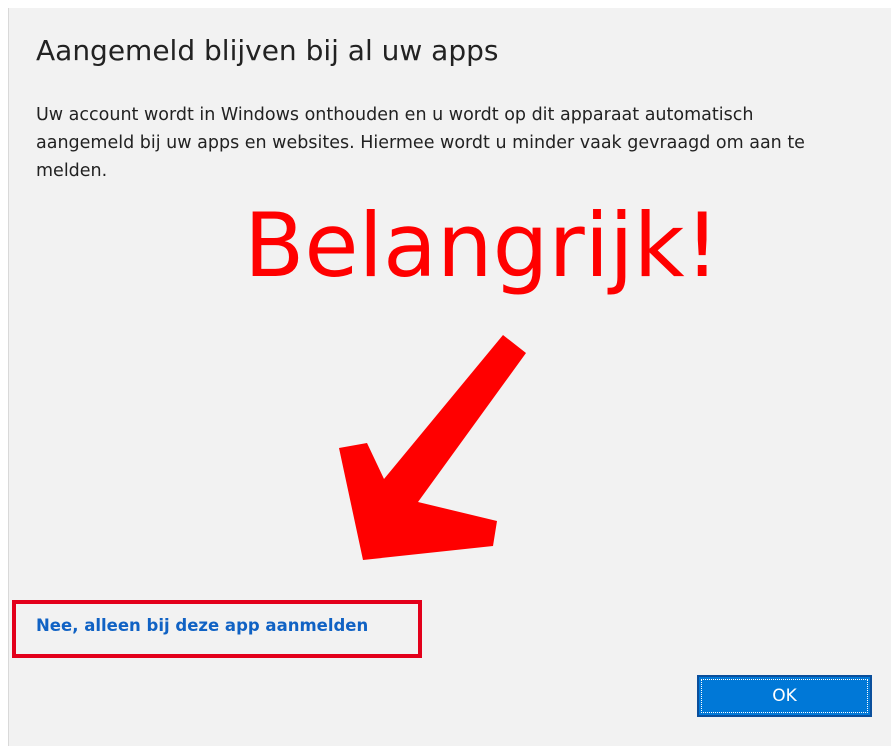  I want to click on dialog-title: Aangemeld blijven bij al uw apps, so click(267, 50).